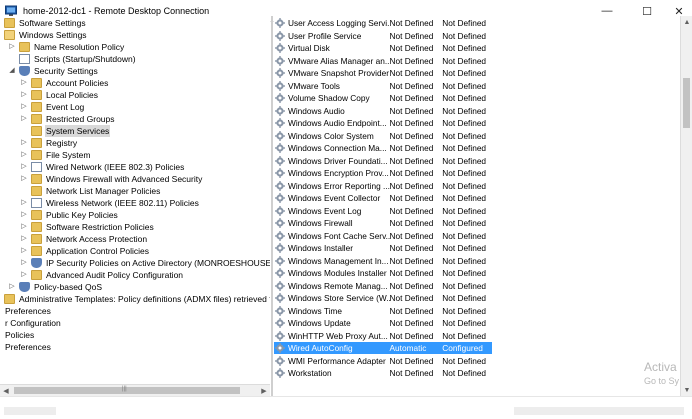 This screenshot has height=419, width=692. What do you see at coordinates (66, 47) in the screenshot?
I see `tree-item: ▷ Name Resolution Policy` at bounding box center [66, 47].